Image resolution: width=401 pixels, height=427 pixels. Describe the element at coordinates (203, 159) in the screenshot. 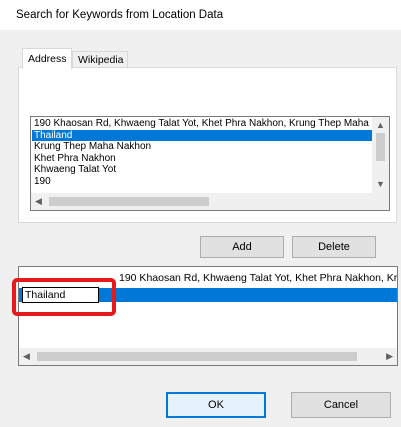

I see `list-item: Khet Phra Nakhon` at that location.